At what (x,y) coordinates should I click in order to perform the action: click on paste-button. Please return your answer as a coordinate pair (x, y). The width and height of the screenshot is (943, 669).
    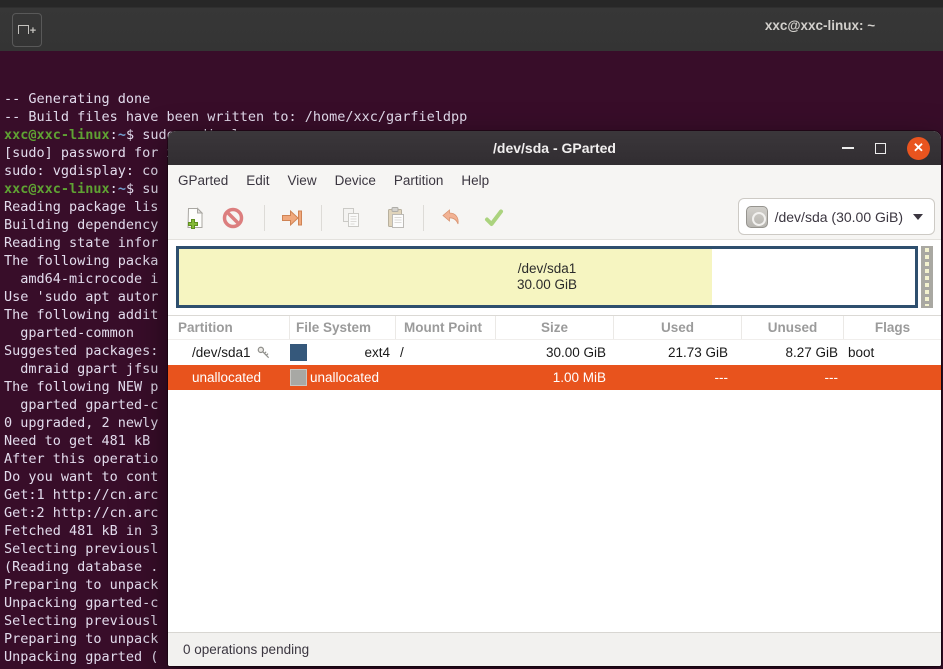
    Looking at the image, I should click on (396, 218).